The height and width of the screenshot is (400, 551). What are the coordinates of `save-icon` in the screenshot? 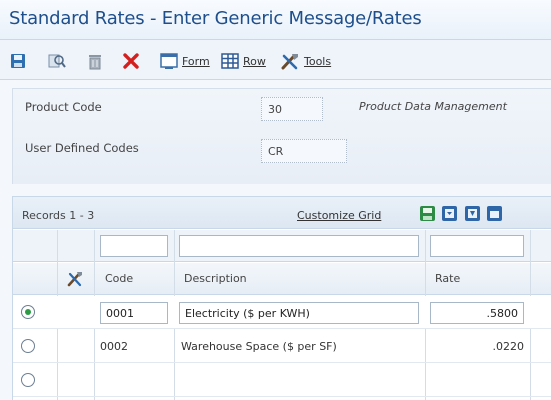 It's located at (18, 61).